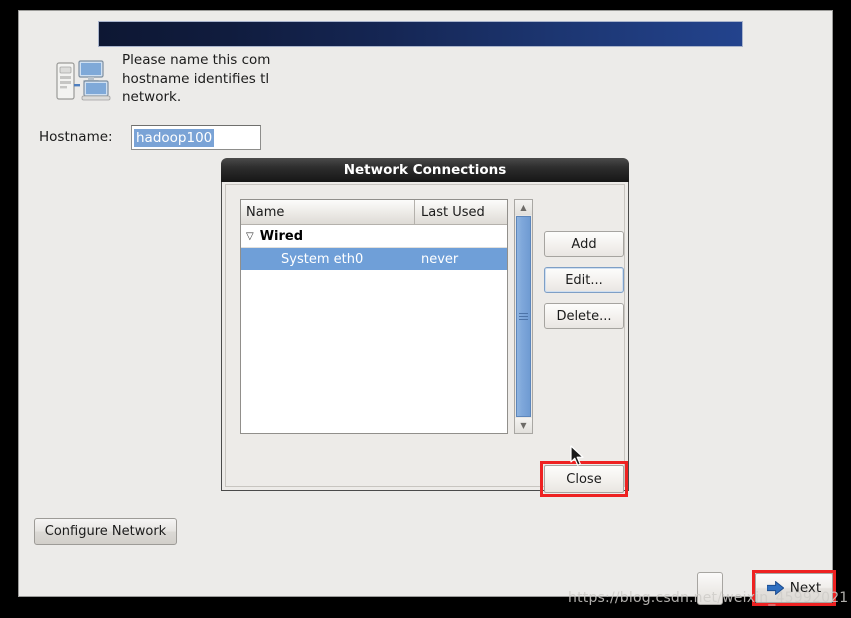  What do you see at coordinates (461, 212) in the screenshot?
I see `column-header-last-used: Last Used` at bounding box center [461, 212].